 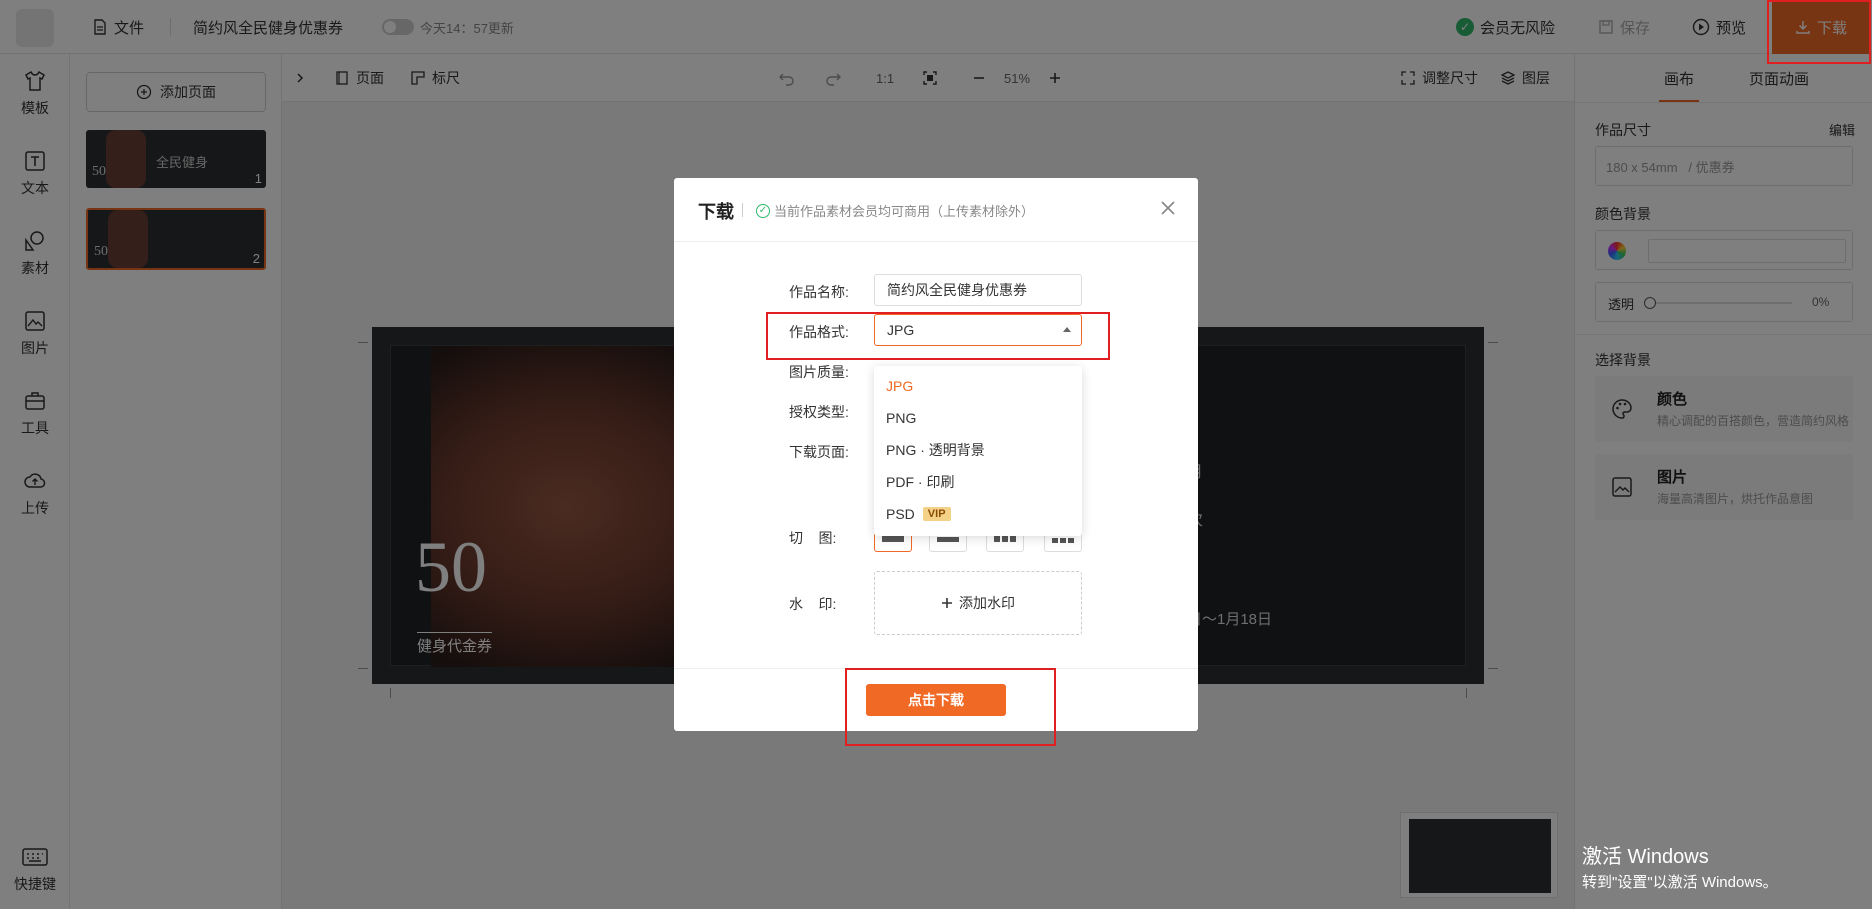 What do you see at coordinates (819, 452) in the screenshot?
I see `pages-label: 下载页面:` at bounding box center [819, 452].